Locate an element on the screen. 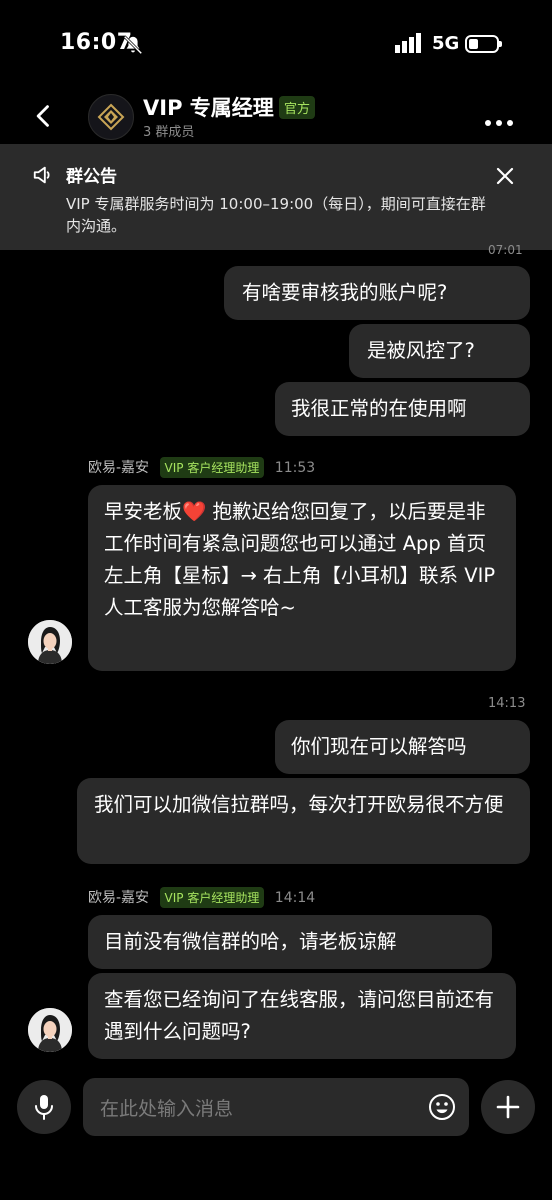  message-text: 我很正常的在使用啊 is located at coordinates (379, 408).